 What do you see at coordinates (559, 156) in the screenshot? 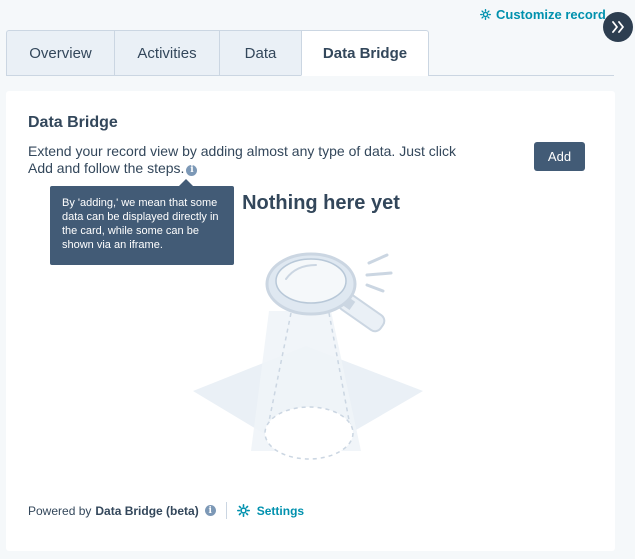
I see `add-button: Add` at bounding box center [559, 156].